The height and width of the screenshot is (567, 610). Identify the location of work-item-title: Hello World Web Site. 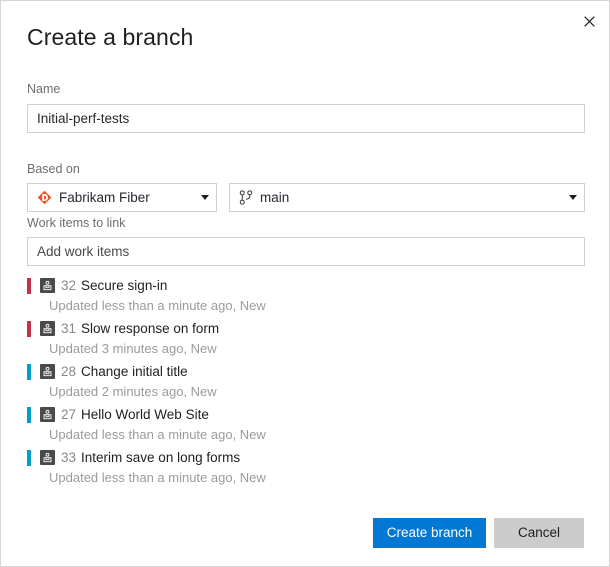
(145, 414).